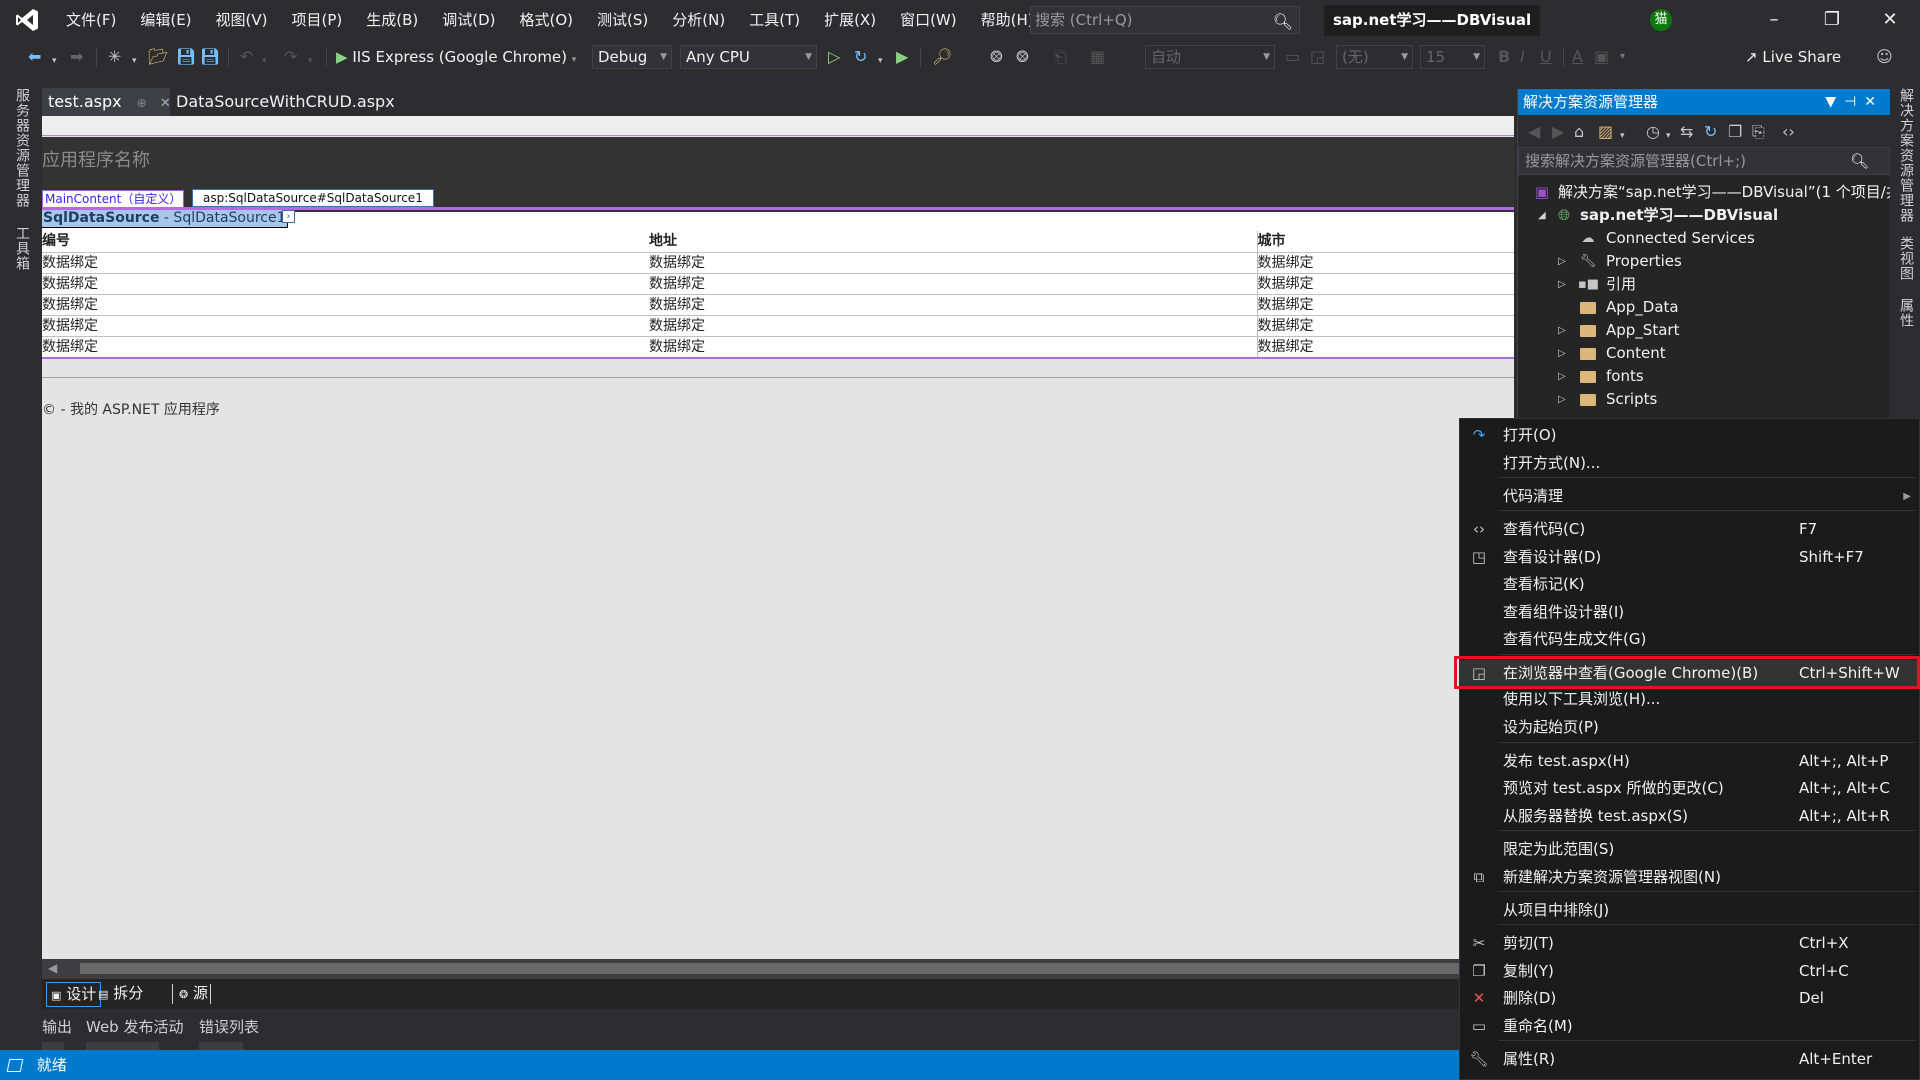  What do you see at coordinates (1689, 1026) in the screenshot?
I see `context-menu-item: ▭ 重命名(M)` at bounding box center [1689, 1026].